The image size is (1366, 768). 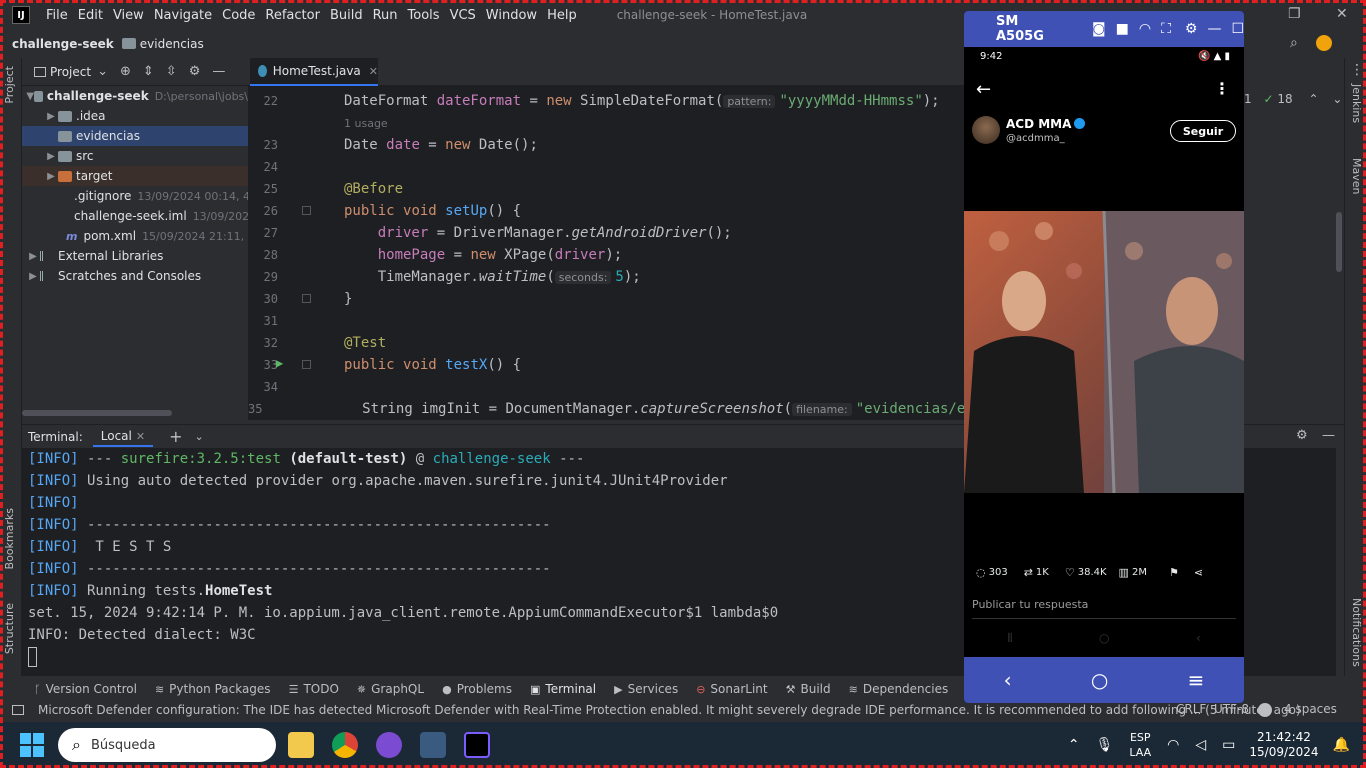 I want to click on tree-item-target: ▶ target, so click(x=135, y=176).